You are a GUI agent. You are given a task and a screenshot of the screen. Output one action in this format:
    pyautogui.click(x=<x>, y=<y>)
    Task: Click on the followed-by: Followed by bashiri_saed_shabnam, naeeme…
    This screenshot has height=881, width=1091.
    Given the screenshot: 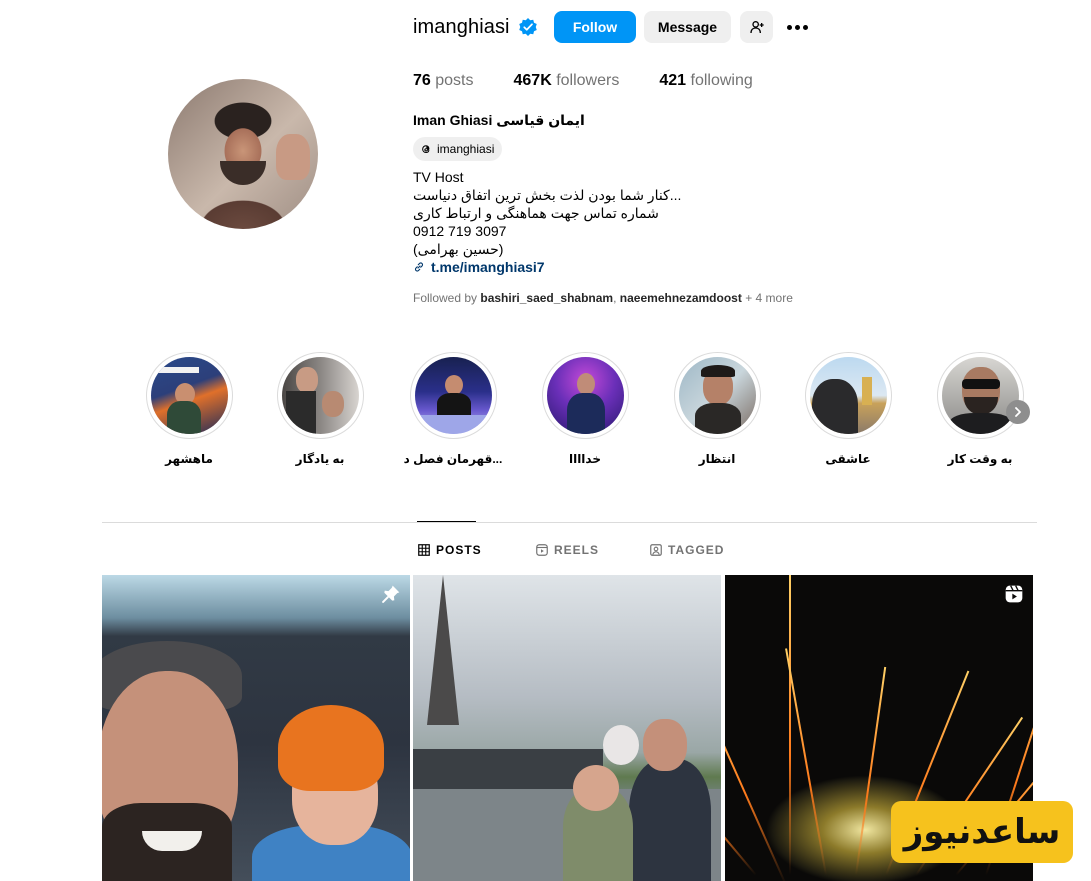 What is the action you would take?
    pyautogui.click(x=603, y=298)
    